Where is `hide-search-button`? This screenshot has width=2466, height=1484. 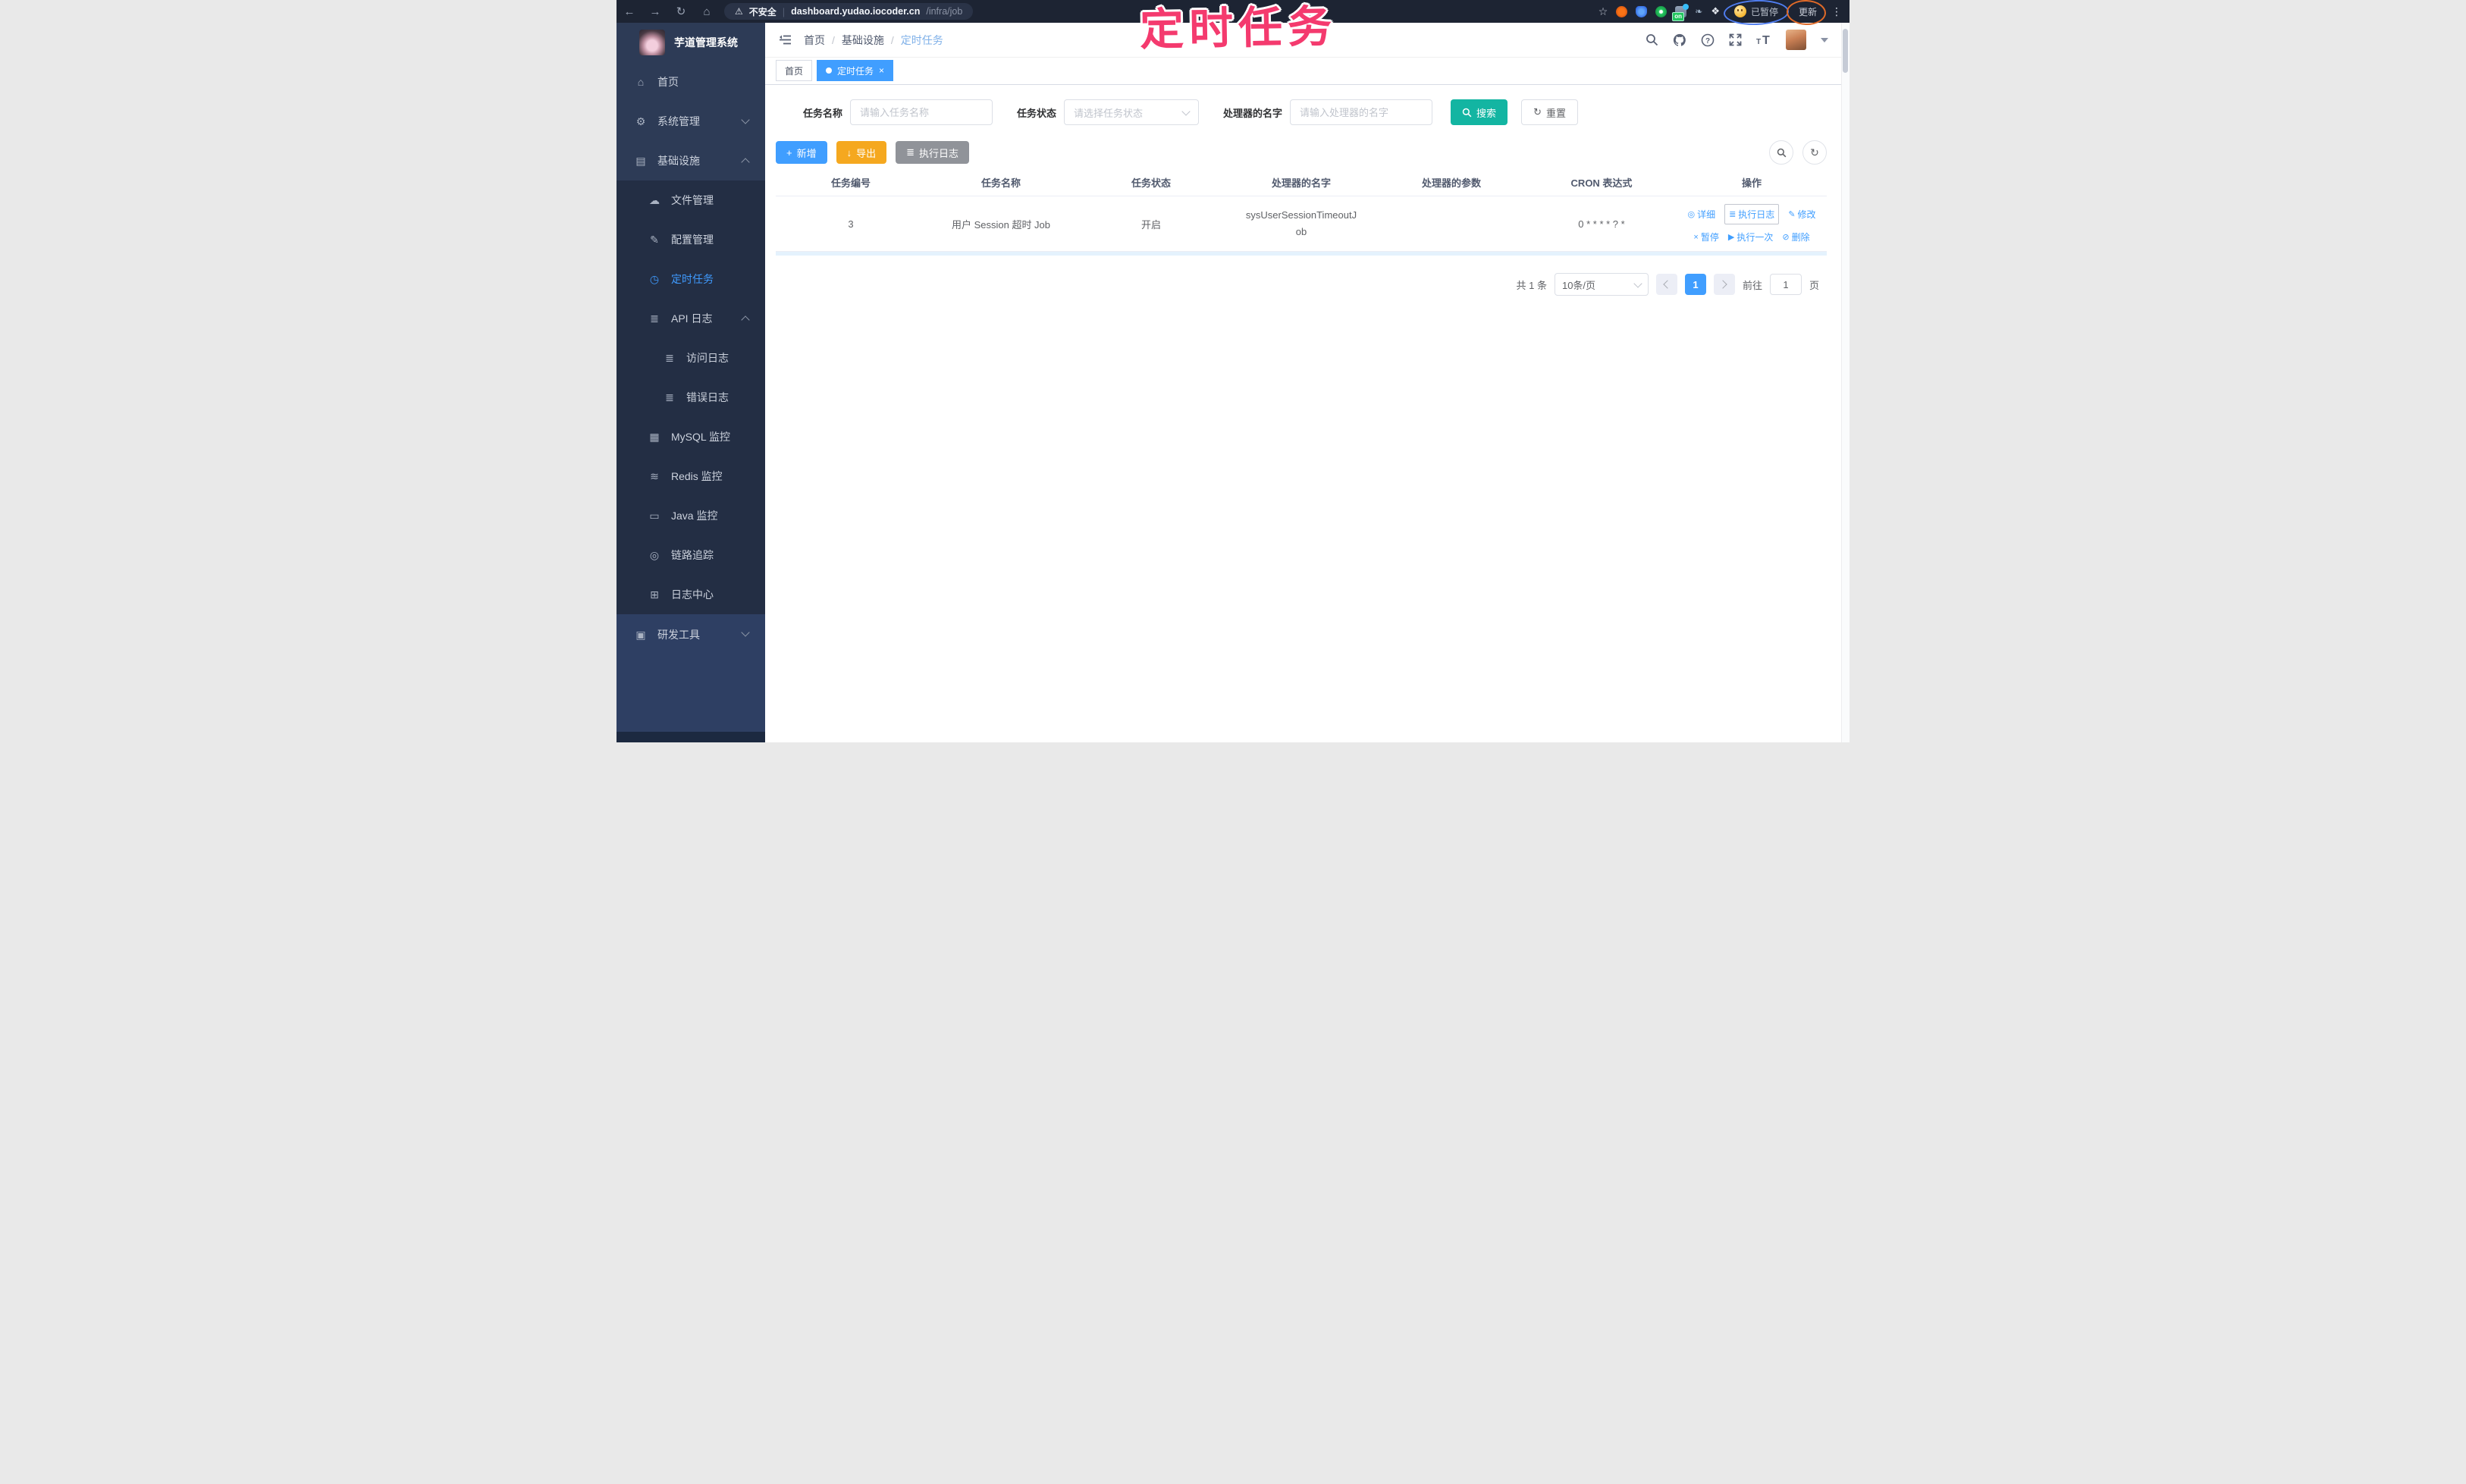
hide-search-button is located at coordinates (1781, 153).